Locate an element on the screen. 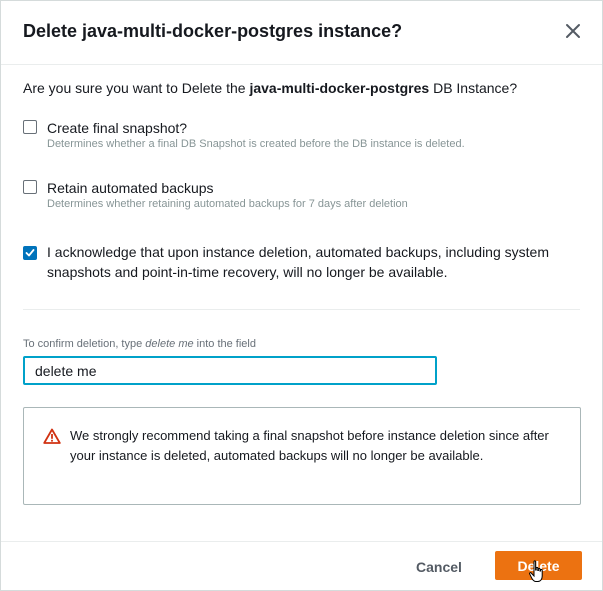  confirm-label-prefix: To confirm deletion, type is located at coordinates (84, 344).